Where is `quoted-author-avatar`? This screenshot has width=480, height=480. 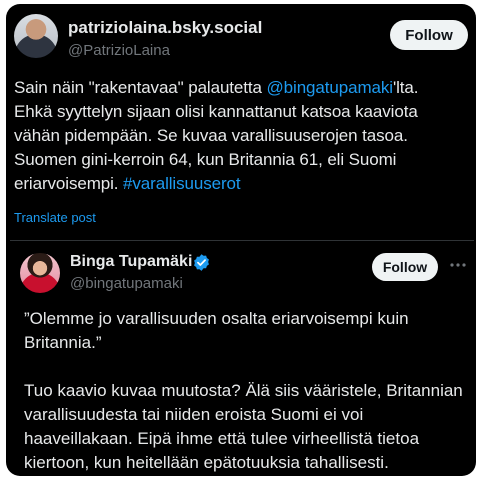 quoted-author-avatar is located at coordinates (40, 273).